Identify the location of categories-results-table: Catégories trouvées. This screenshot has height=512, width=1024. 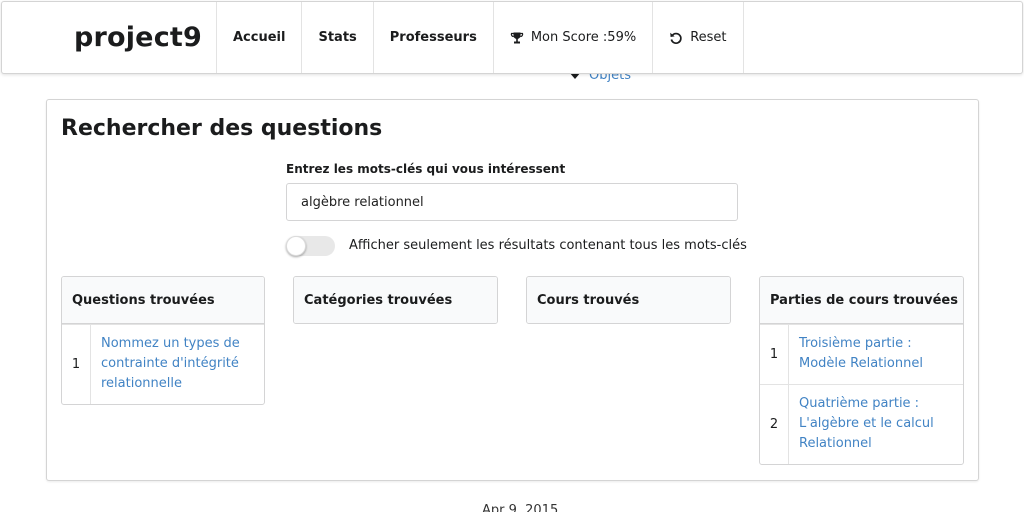
(395, 300).